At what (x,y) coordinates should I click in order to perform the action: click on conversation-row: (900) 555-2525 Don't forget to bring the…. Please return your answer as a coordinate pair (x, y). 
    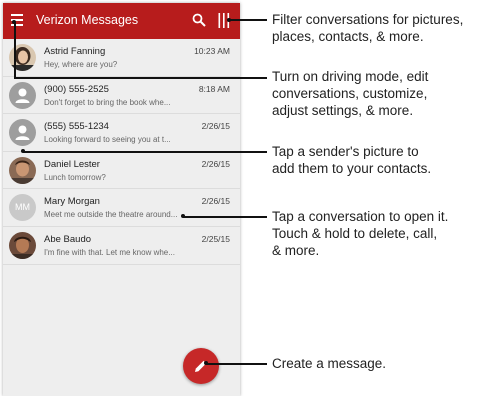
    Looking at the image, I should click on (121, 96).